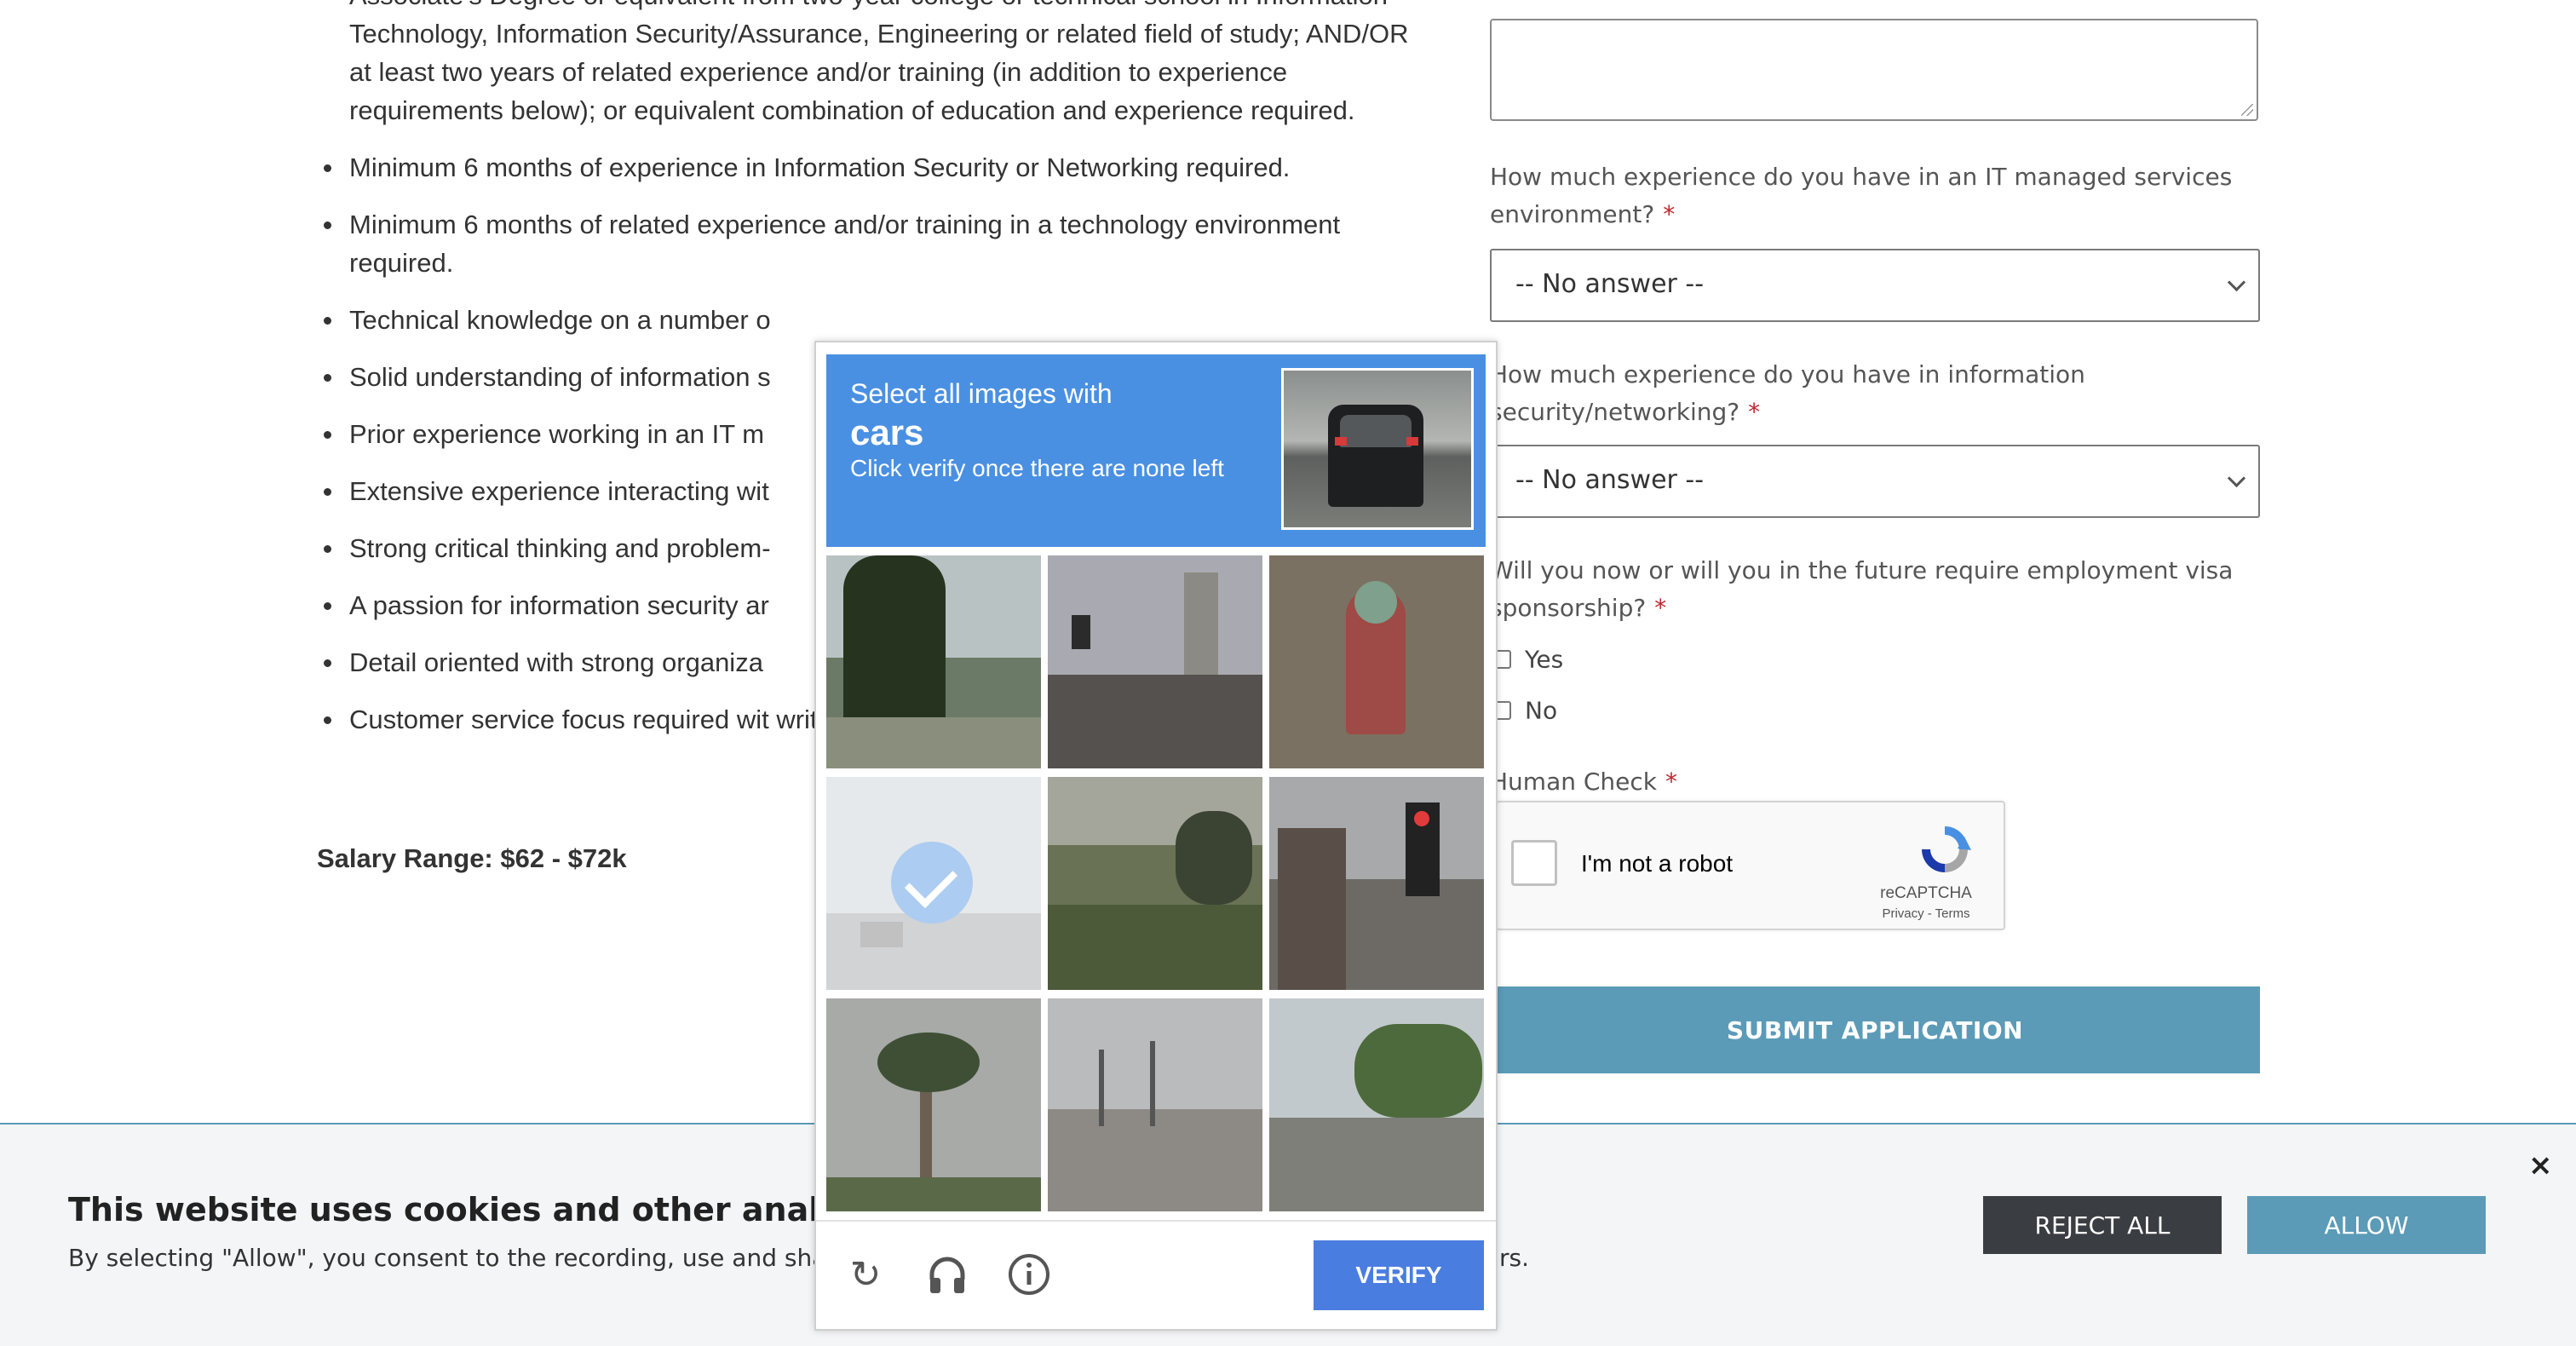 The width and height of the screenshot is (2576, 1346). What do you see at coordinates (928, 1062) in the screenshot?
I see `palm-leaves-shape` at bounding box center [928, 1062].